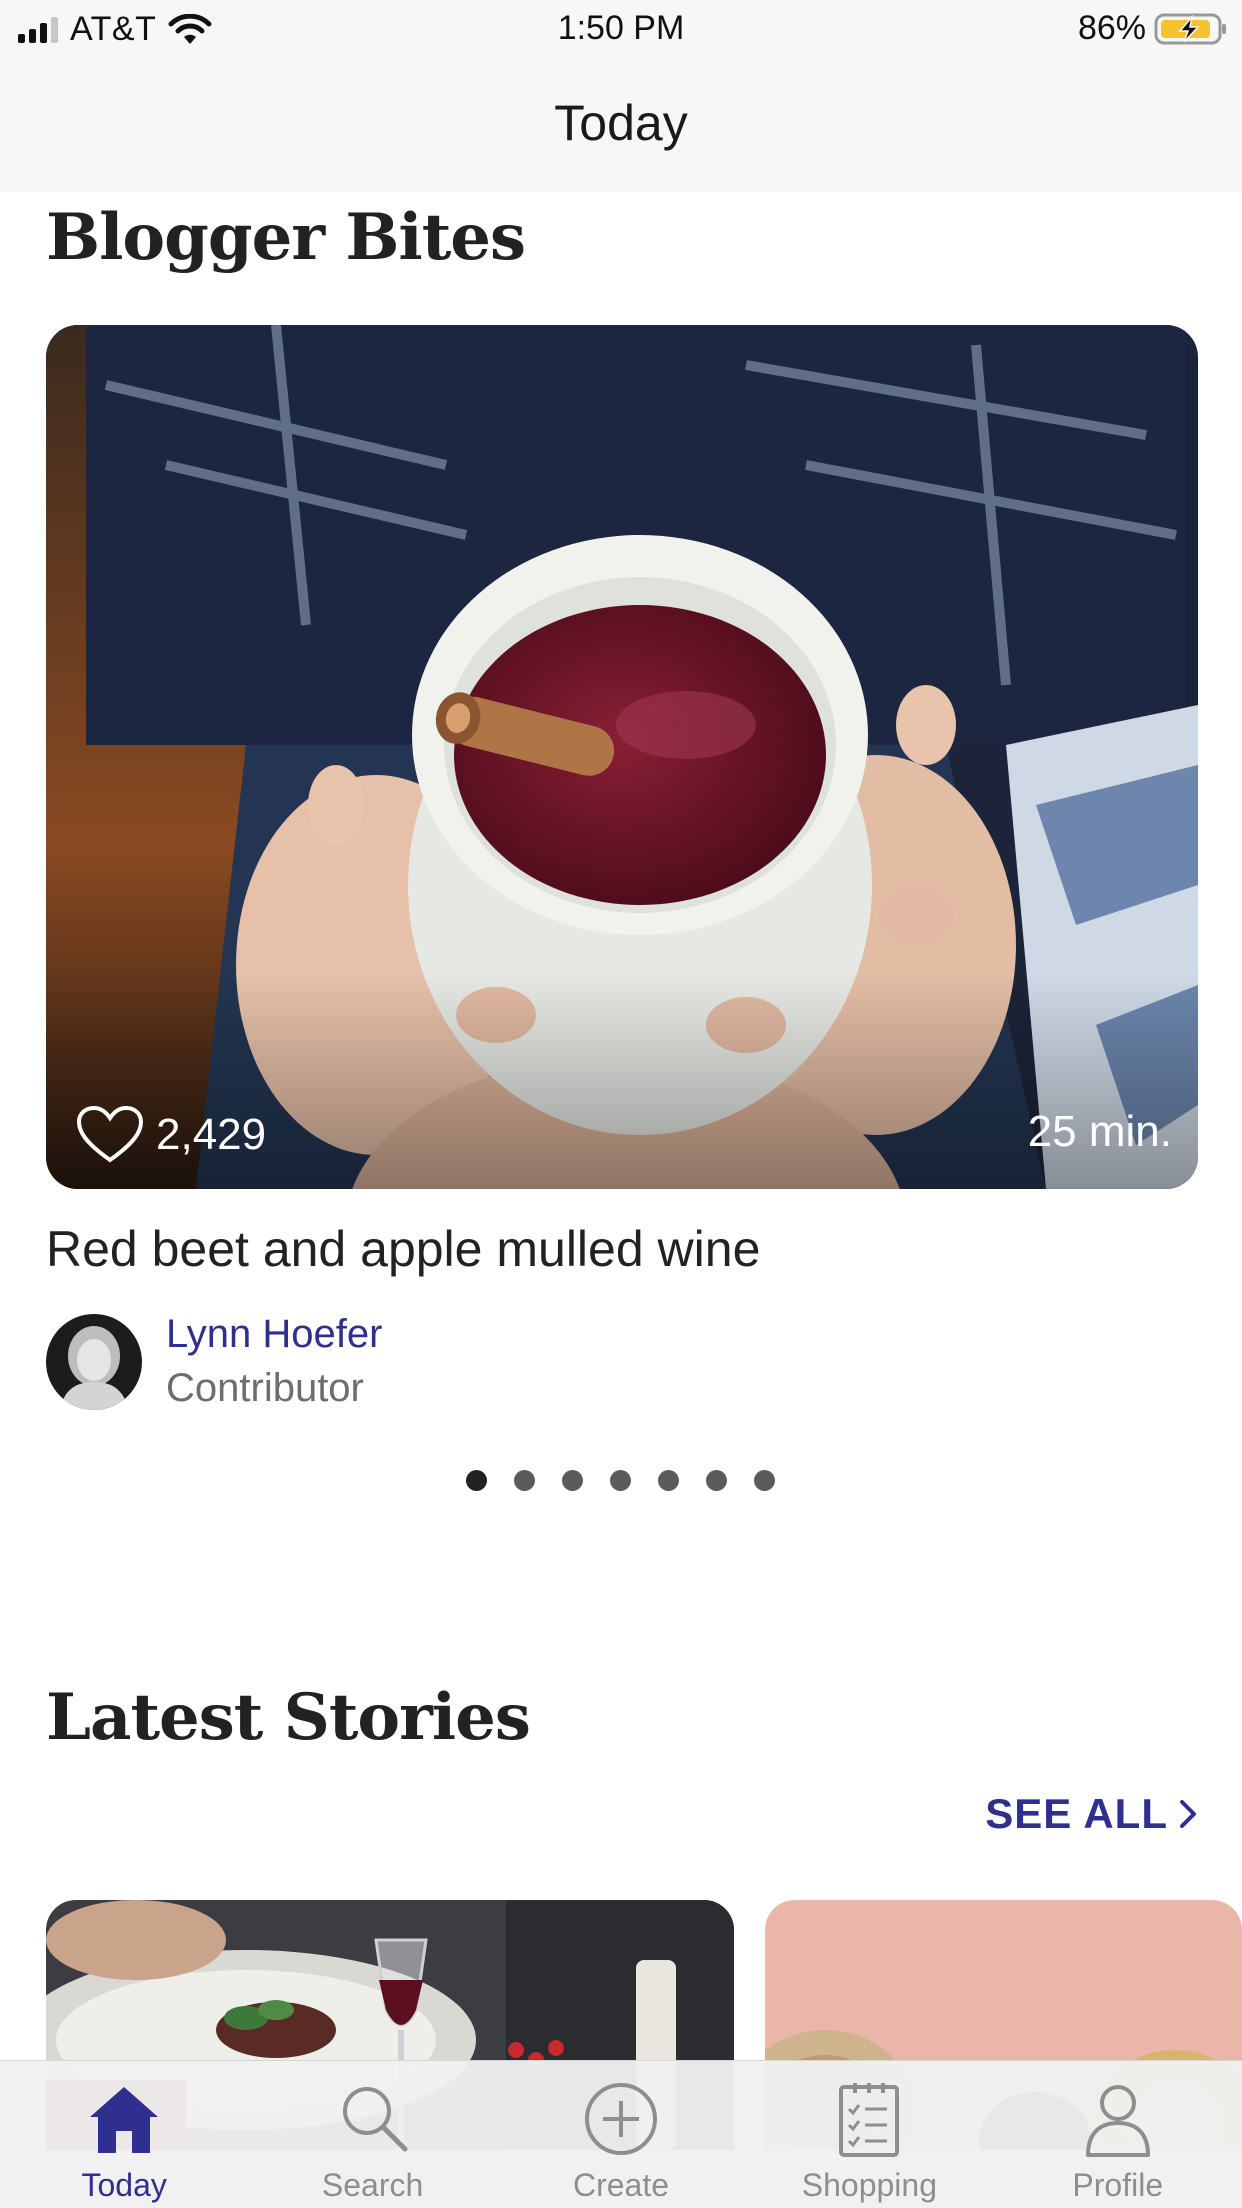  I want to click on battery-percent: 86%, so click(1111, 28).